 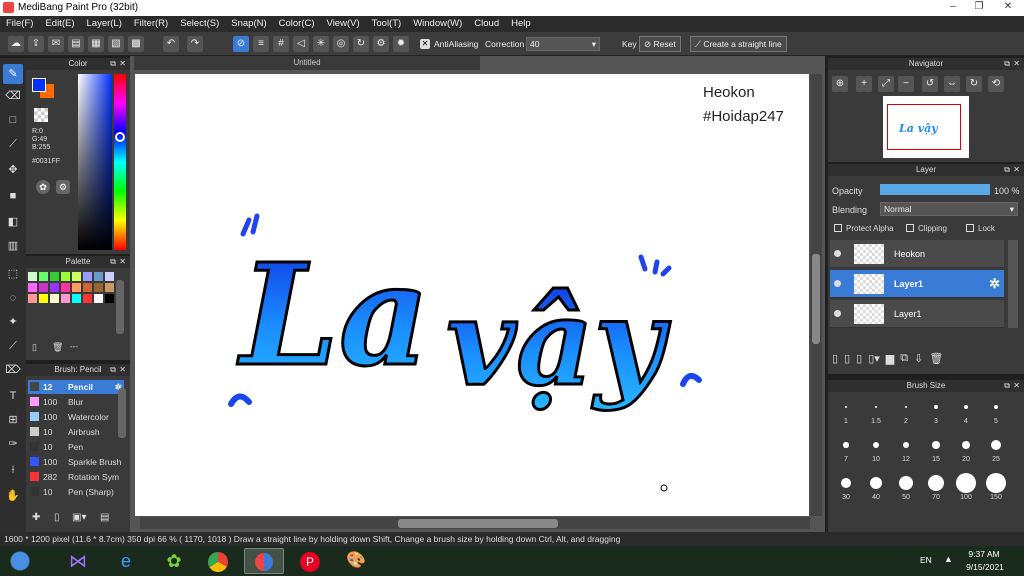 What do you see at coordinates (57, 517) in the screenshot?
I see `new-brush-icon: ▯` at bounding box center [57, 517].